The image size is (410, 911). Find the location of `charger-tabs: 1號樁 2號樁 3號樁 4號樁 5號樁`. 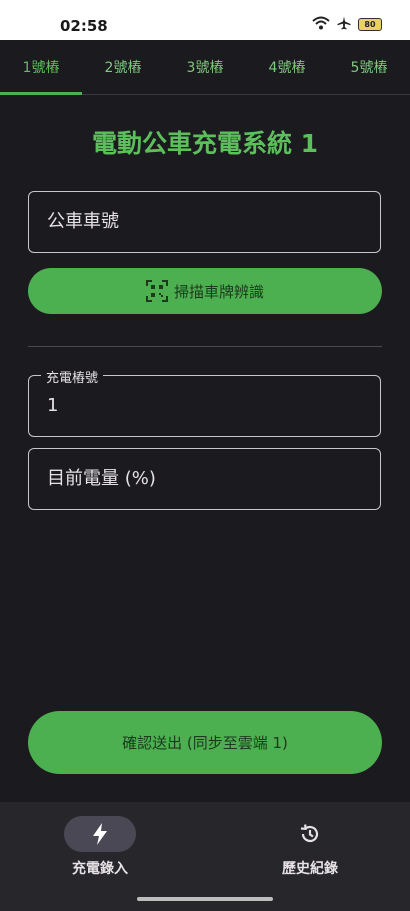

charger-tabs: 1號樁 2號樁 3號樁 4號樁 5號樁 is located at coordinates (205, 67).